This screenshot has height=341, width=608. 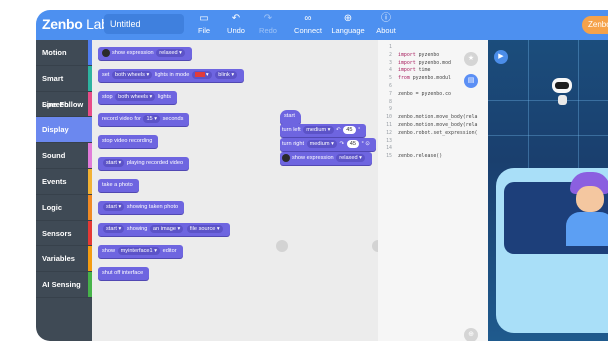 I want to click on image-dropdown: an image ▾, so click(x=166, y=229).